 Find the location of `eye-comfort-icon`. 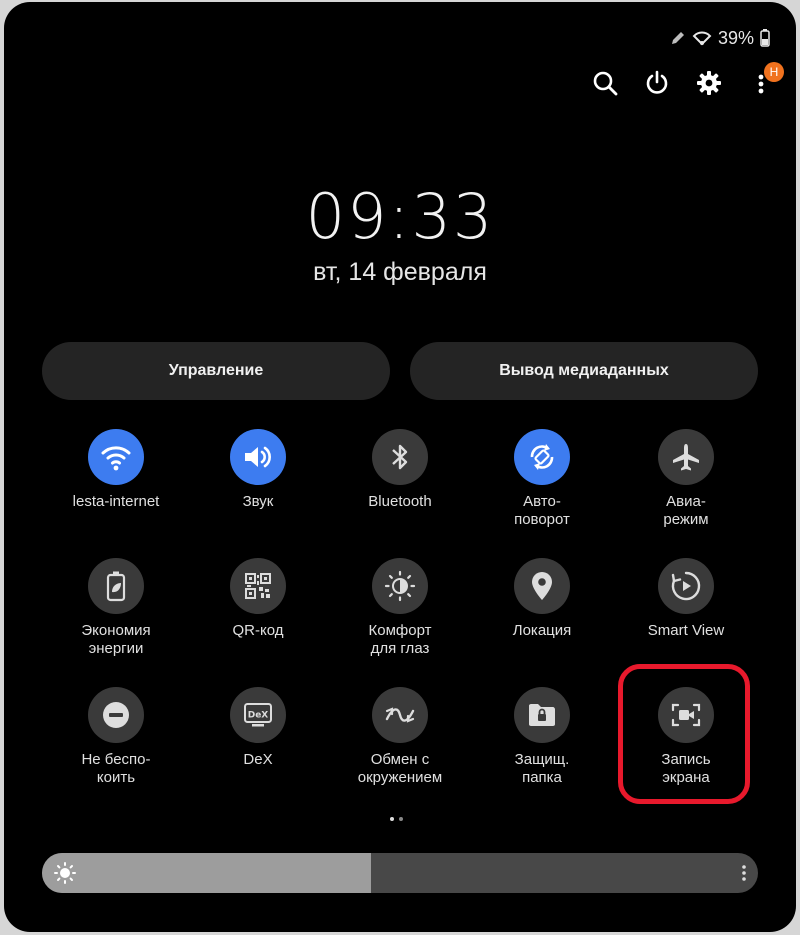

eye-comfort-icon is located at coordinates (400, 586).